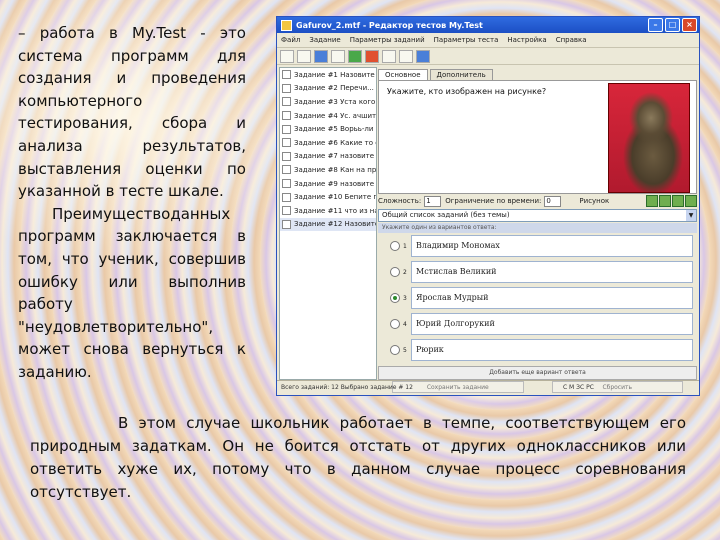 The height and width of the screenshot is (540, 720). I want to click on answer-field: Ярослав Мудрый, so click(552, 298).